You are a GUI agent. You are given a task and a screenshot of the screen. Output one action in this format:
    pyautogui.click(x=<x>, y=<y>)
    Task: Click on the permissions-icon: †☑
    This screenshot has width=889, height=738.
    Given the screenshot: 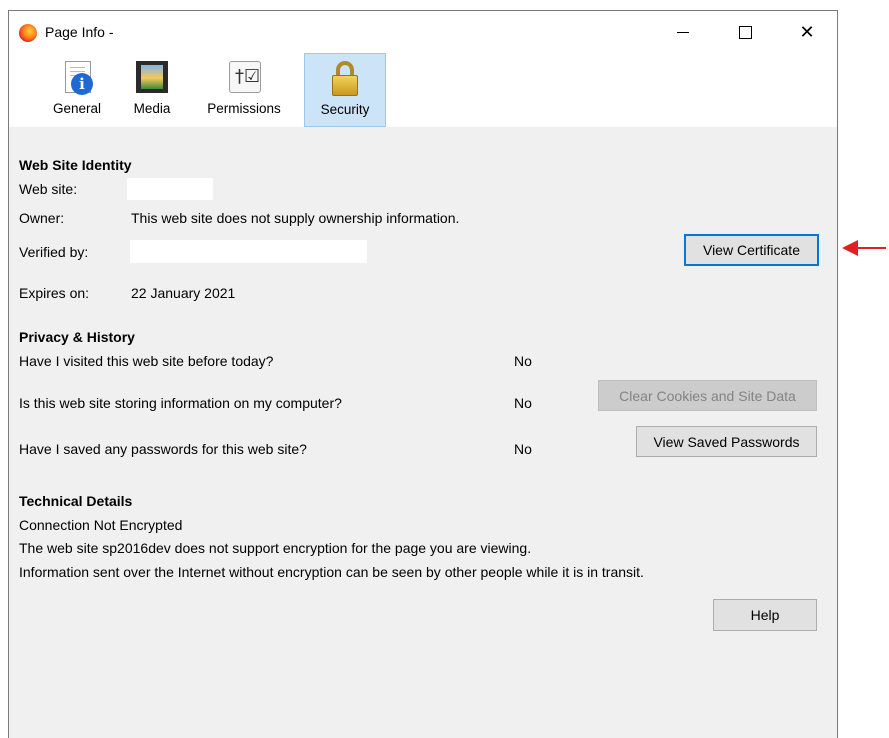 What is the action you would take?
    pyautogui.click(x=244, y=78)
    